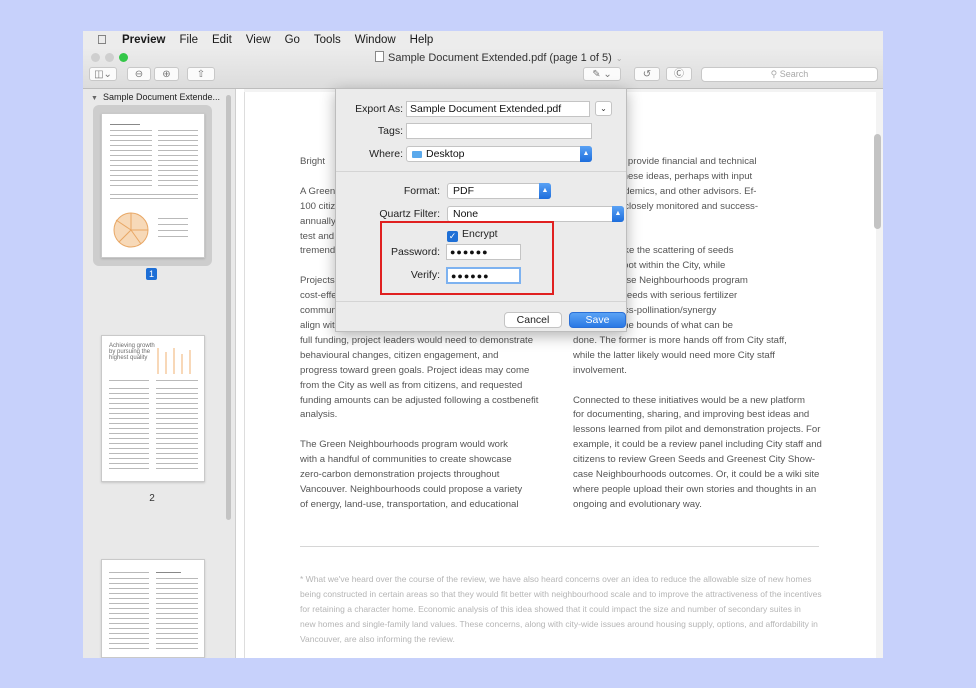 This screenshot has width=976, height=688. I want to click on search-icon: ⚲, so click(774, 74).